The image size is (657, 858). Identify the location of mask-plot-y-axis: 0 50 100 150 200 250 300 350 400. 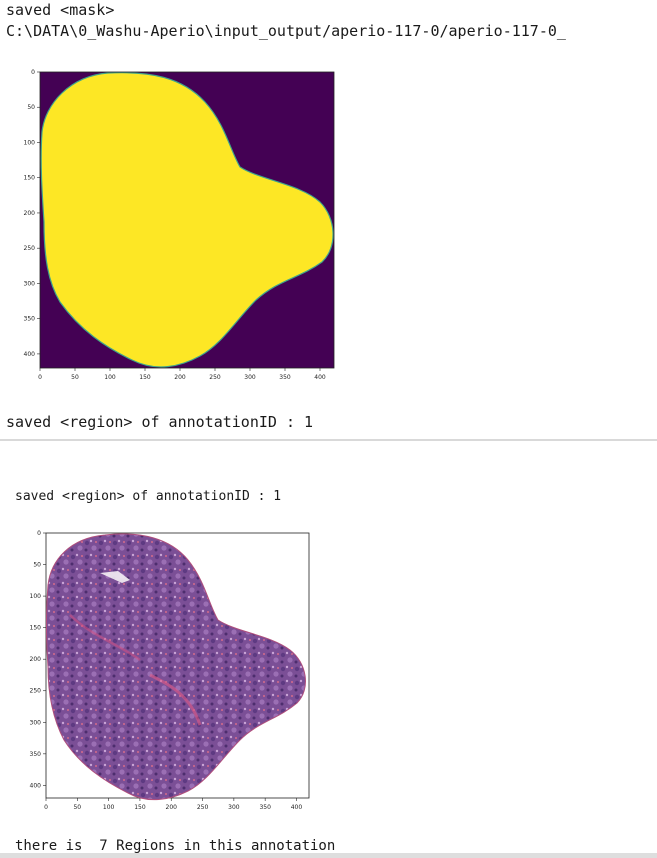
(32, 213).